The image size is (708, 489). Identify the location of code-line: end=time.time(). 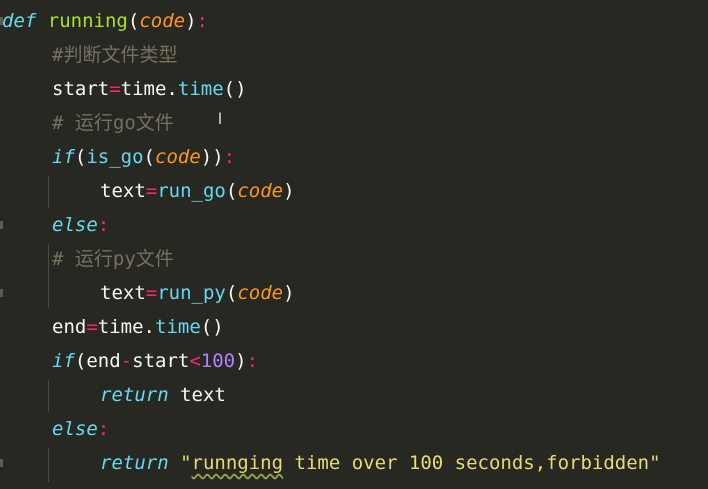
(138, 327).